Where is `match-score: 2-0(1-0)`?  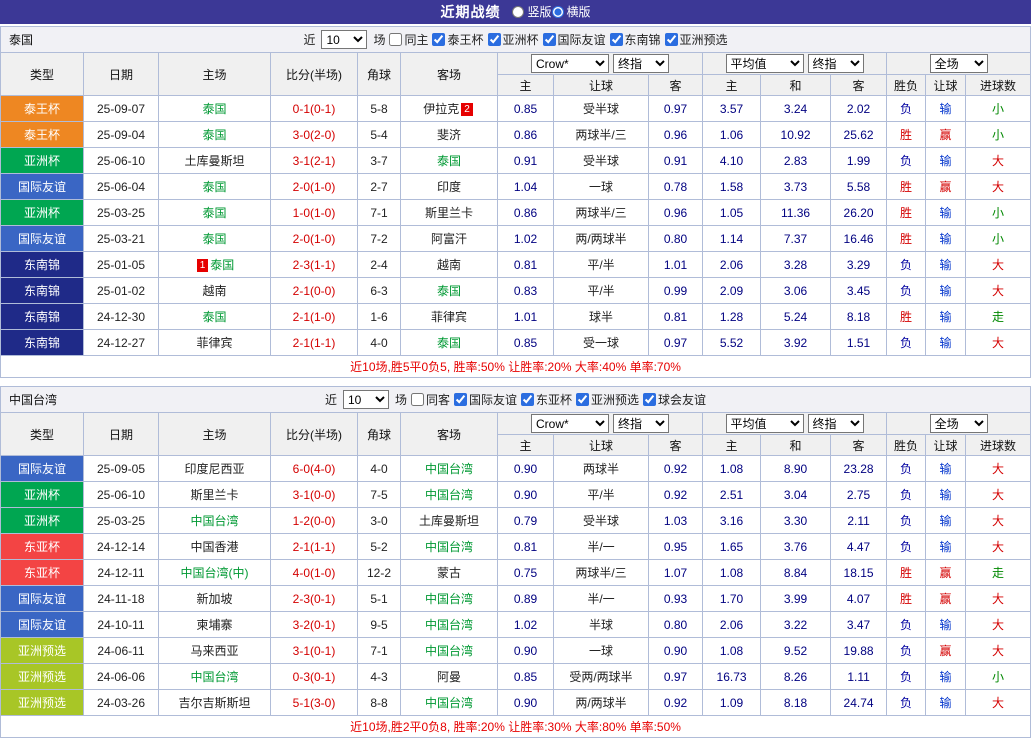 match-score: 2-0(1-0) is located at coordinates (314, 238).